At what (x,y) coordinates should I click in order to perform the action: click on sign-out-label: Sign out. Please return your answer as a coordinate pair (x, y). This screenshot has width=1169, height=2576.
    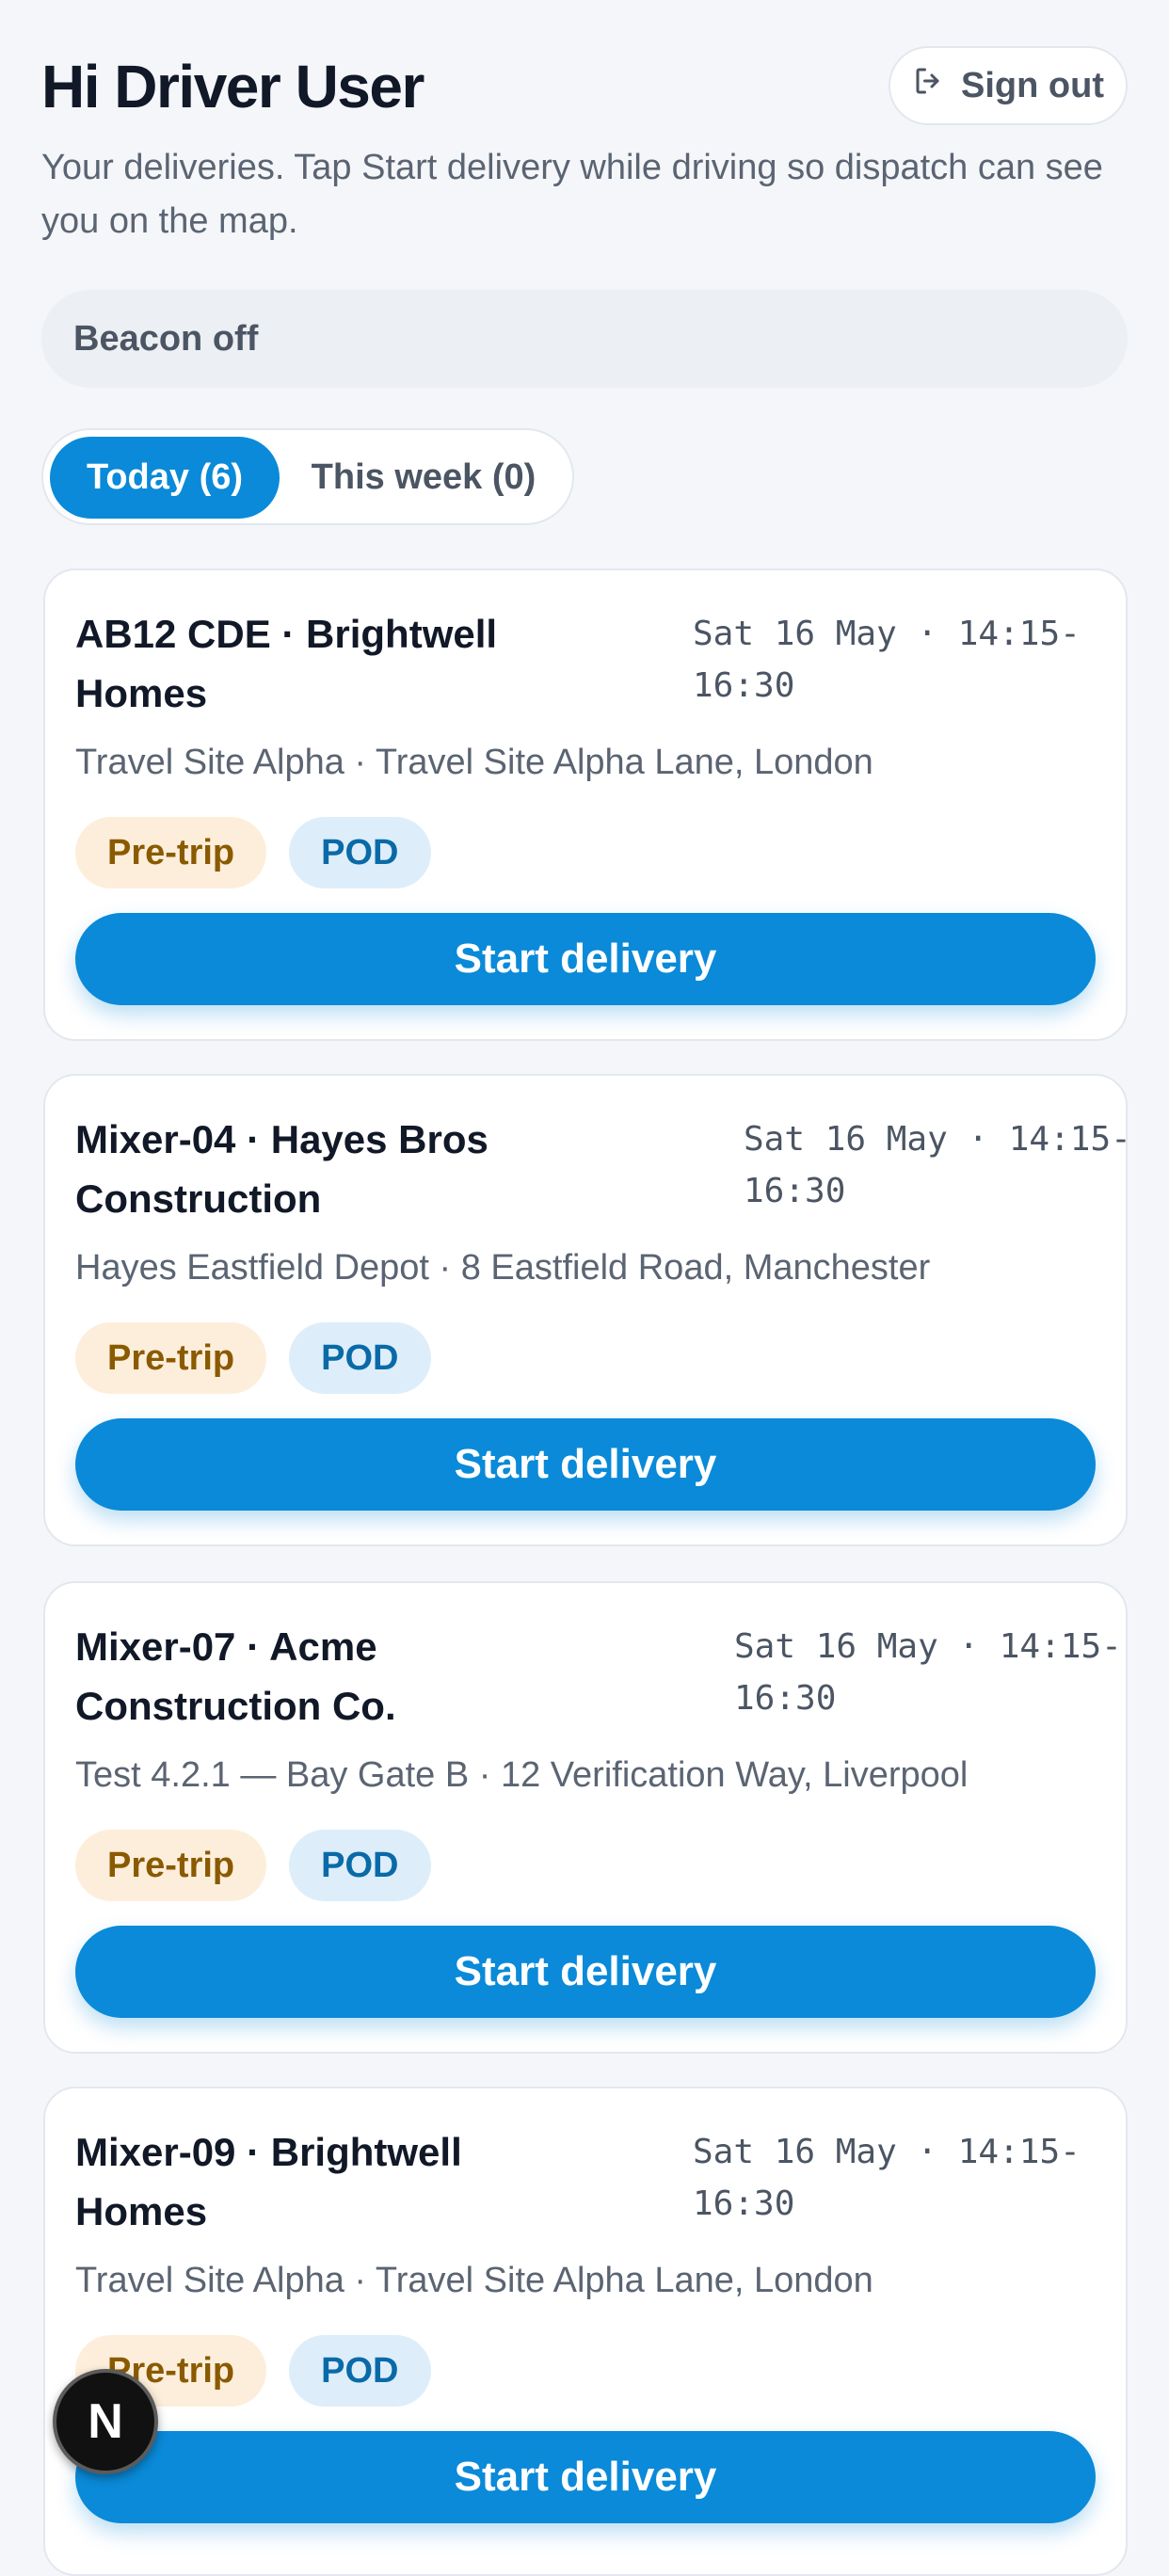
    Looking at the image, I should click on (1032, 85).